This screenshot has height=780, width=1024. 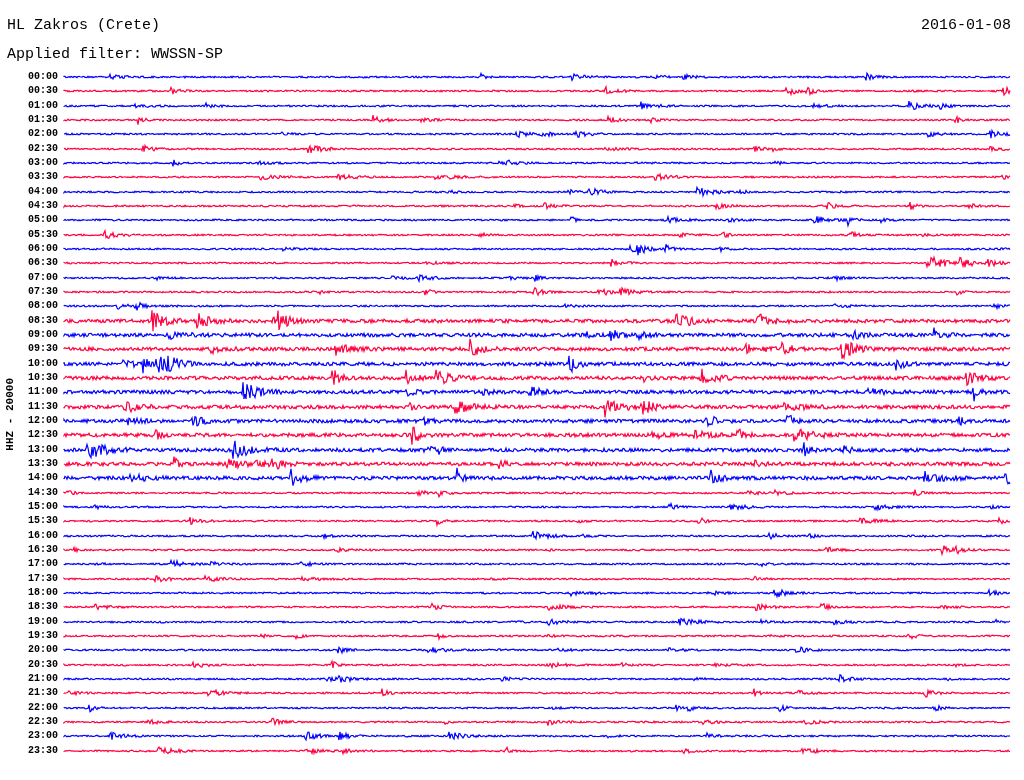 What do you see at coordinates (43, 349) in the screenshot?
I see `time-label: 09:30` at bounding box center [43, 349].